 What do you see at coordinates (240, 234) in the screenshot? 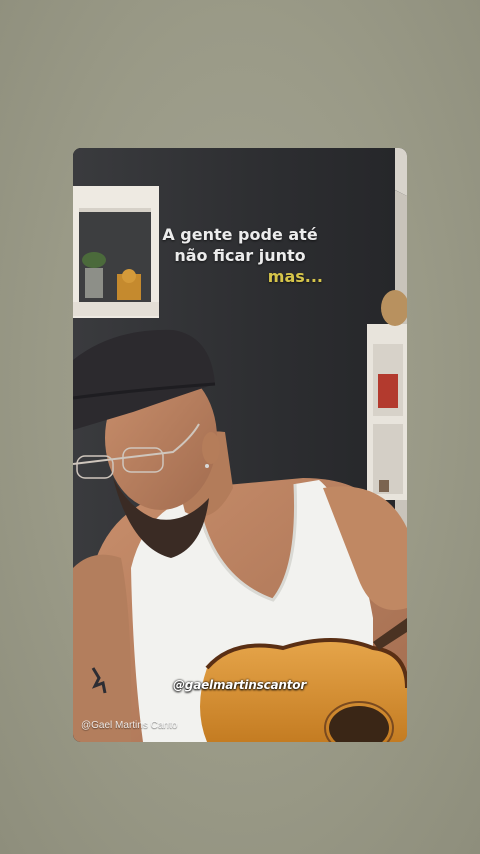
I see `lyric-line-1: A gente pode até` at bounding box center [240, 234].